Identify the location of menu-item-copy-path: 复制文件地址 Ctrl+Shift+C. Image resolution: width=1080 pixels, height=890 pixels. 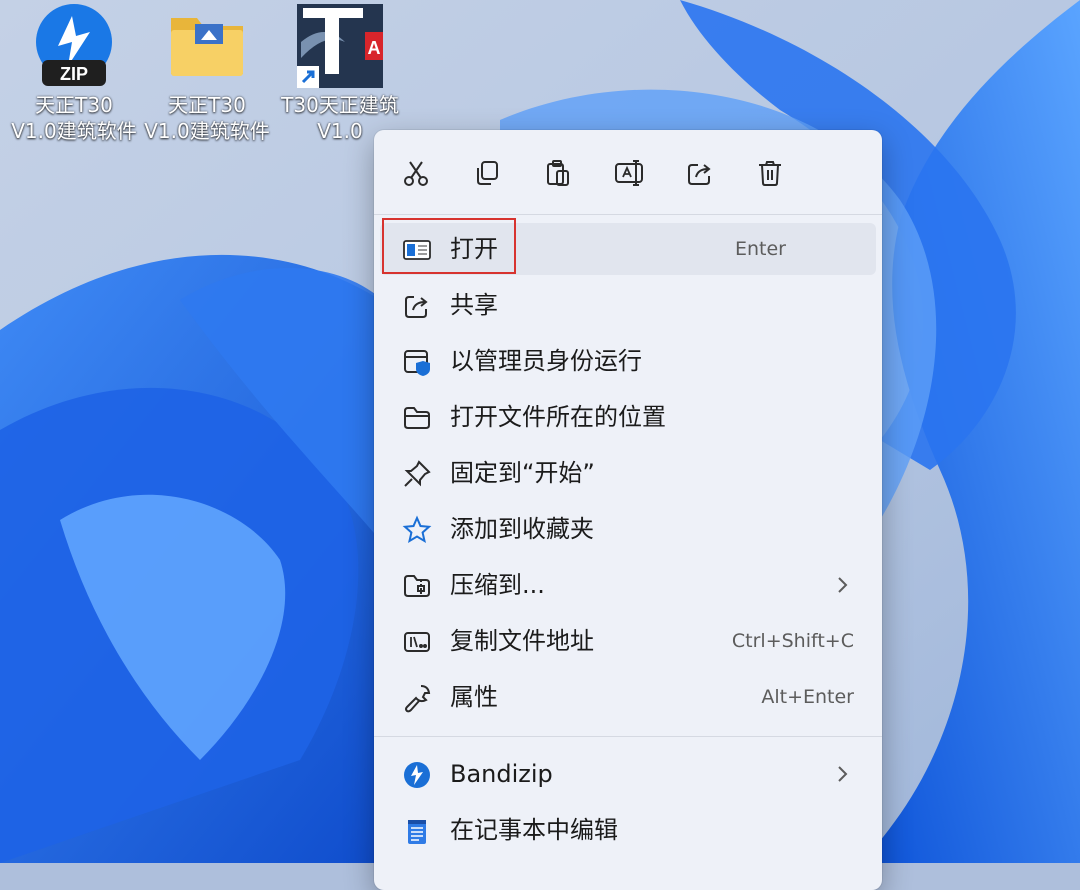
(628, 641).